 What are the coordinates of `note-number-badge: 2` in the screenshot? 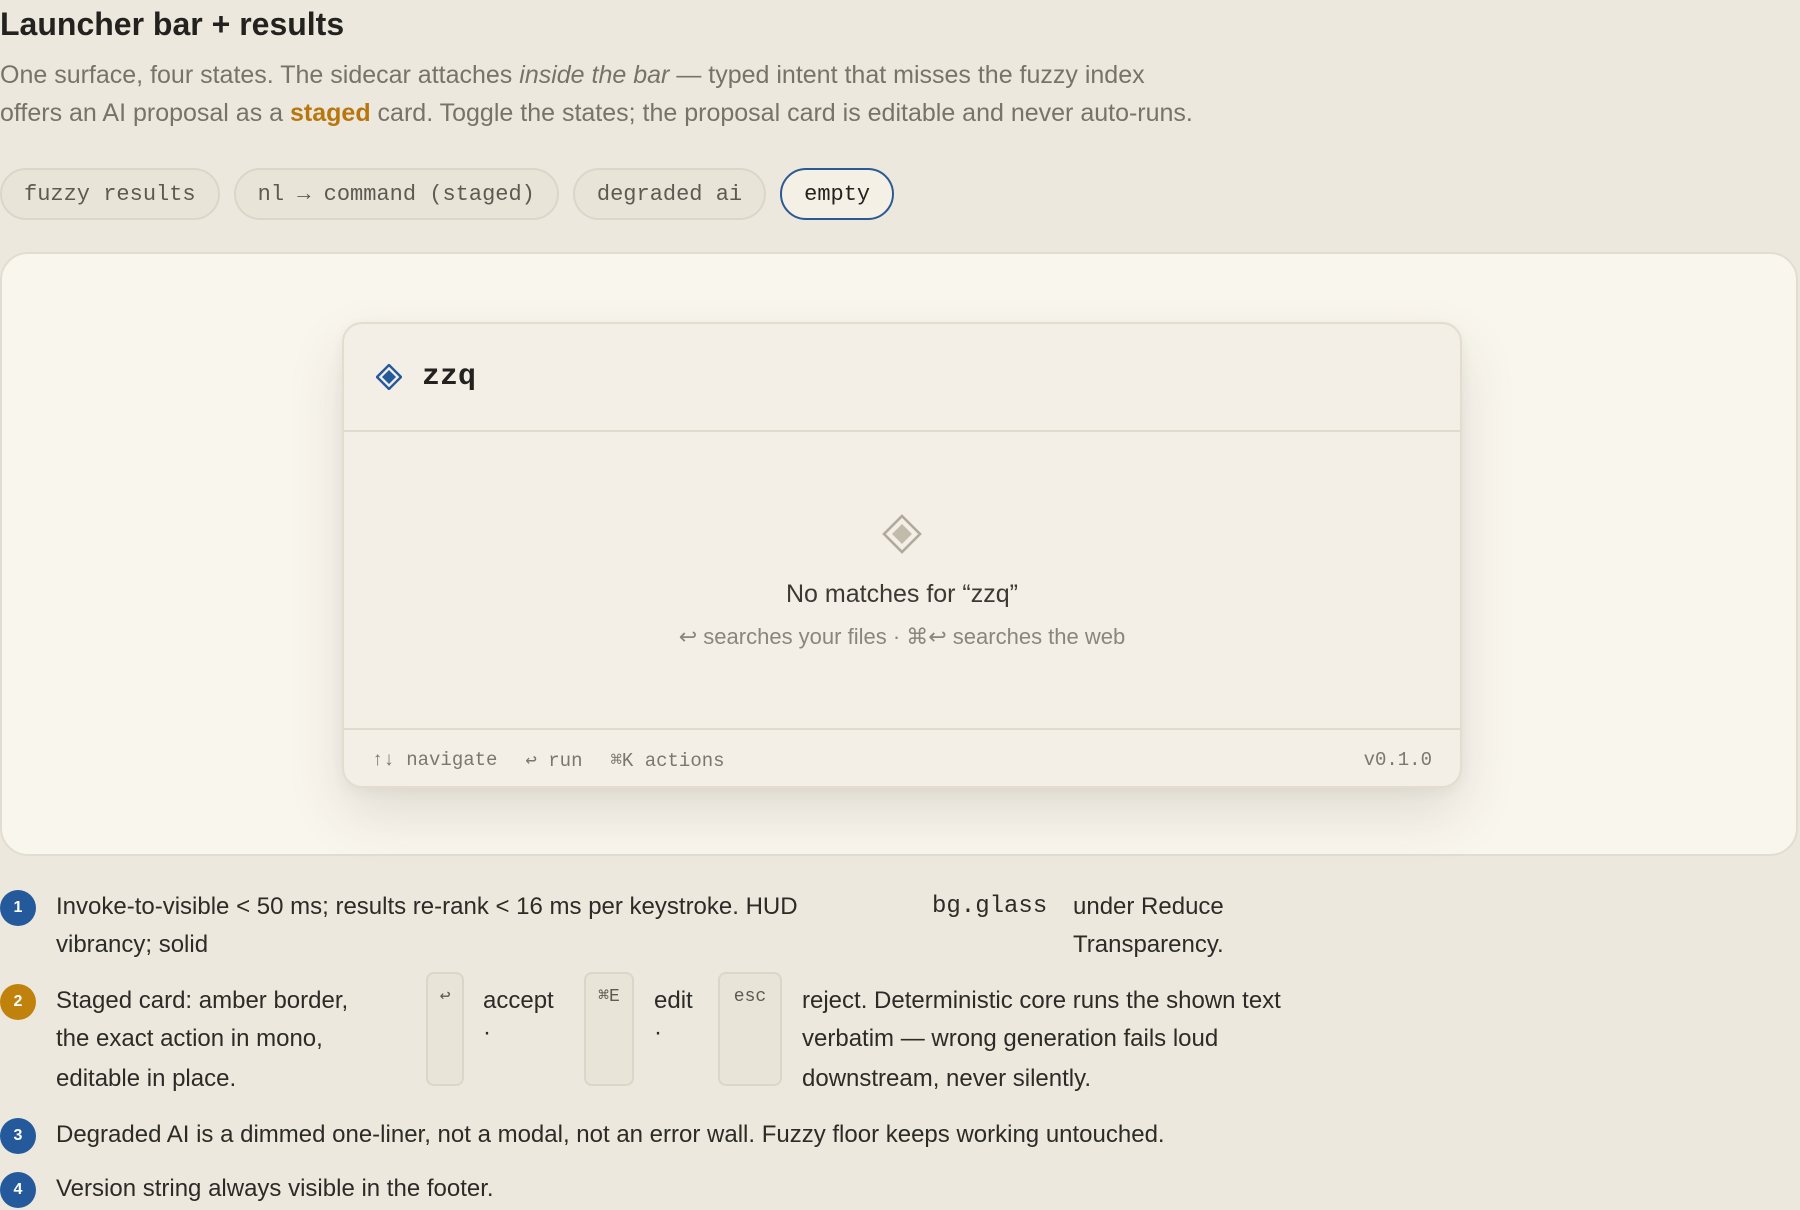 It's located at (18, 1002).